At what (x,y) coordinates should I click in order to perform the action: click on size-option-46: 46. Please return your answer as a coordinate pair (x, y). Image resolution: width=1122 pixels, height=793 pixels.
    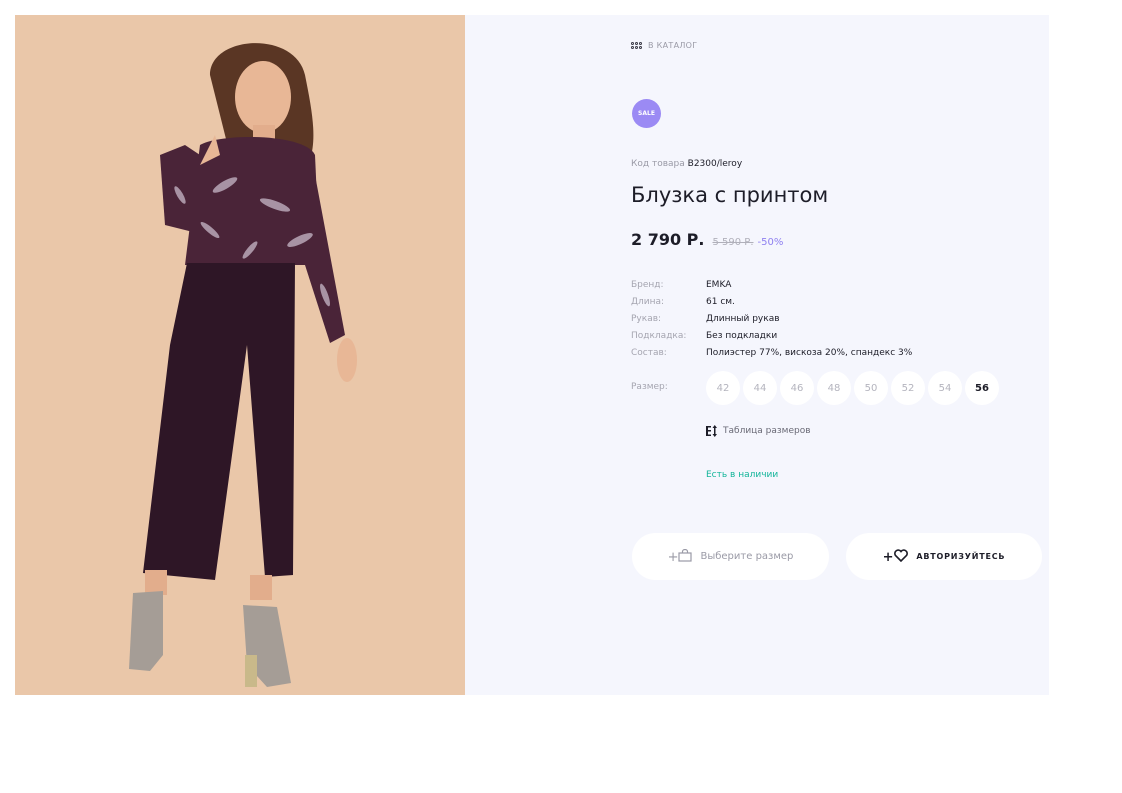
    Looking at the image, I should click on (797, 388).